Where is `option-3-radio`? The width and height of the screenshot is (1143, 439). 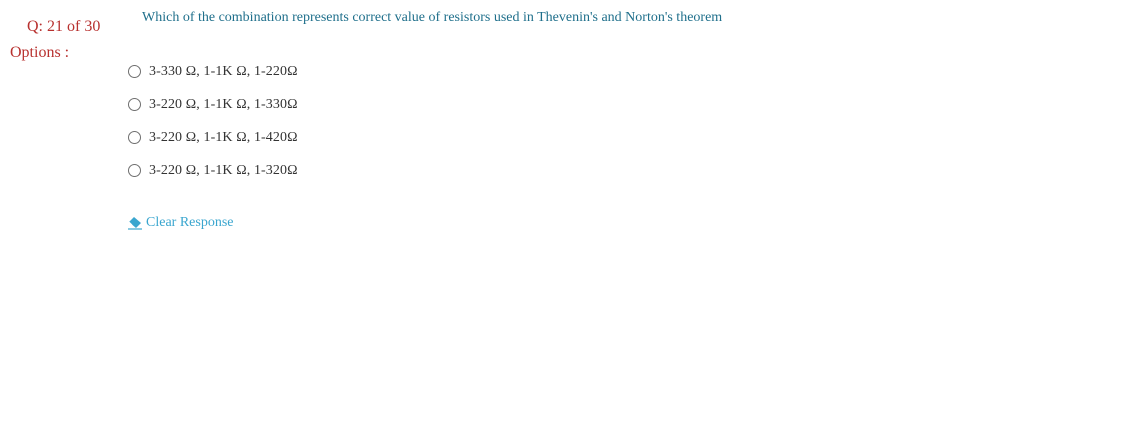
option-3-radio is located at coordinates (134, 137).